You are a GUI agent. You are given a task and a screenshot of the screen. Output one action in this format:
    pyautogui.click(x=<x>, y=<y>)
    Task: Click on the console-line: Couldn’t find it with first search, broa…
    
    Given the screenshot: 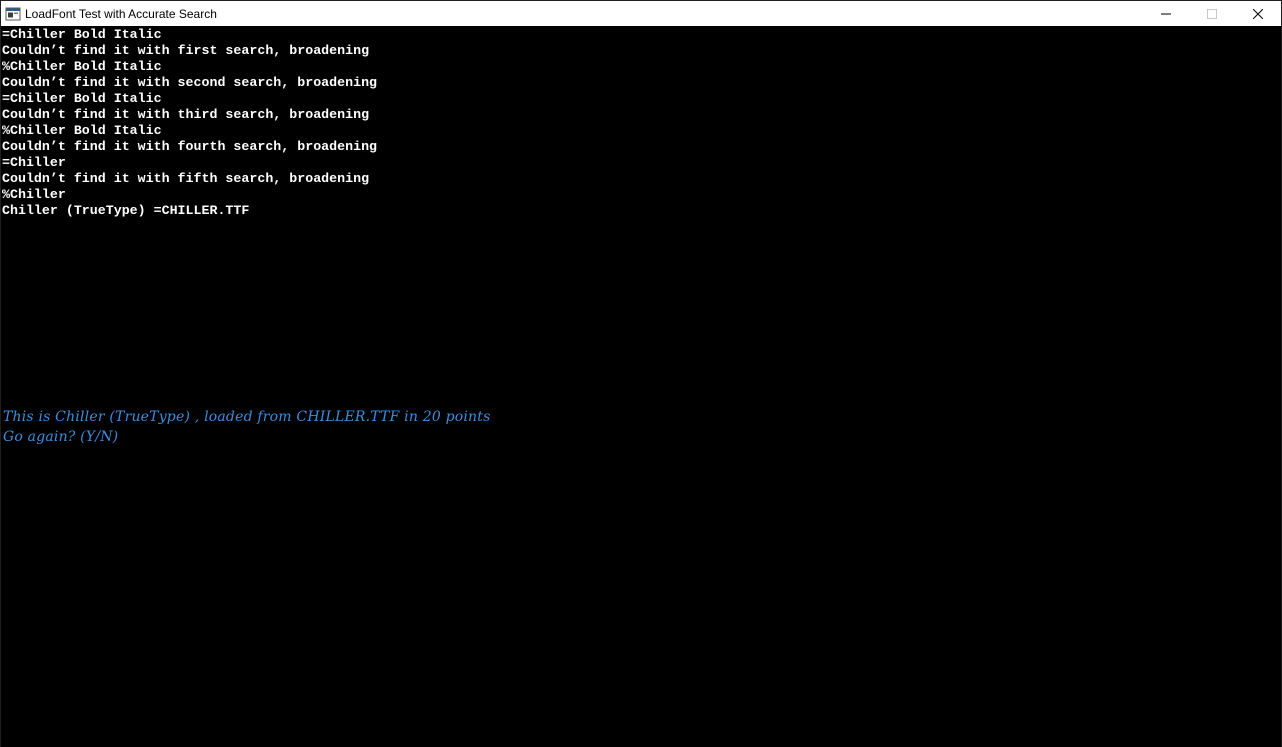 What is the action you would take?
    pyautogui.click(x=186, y=50)
    